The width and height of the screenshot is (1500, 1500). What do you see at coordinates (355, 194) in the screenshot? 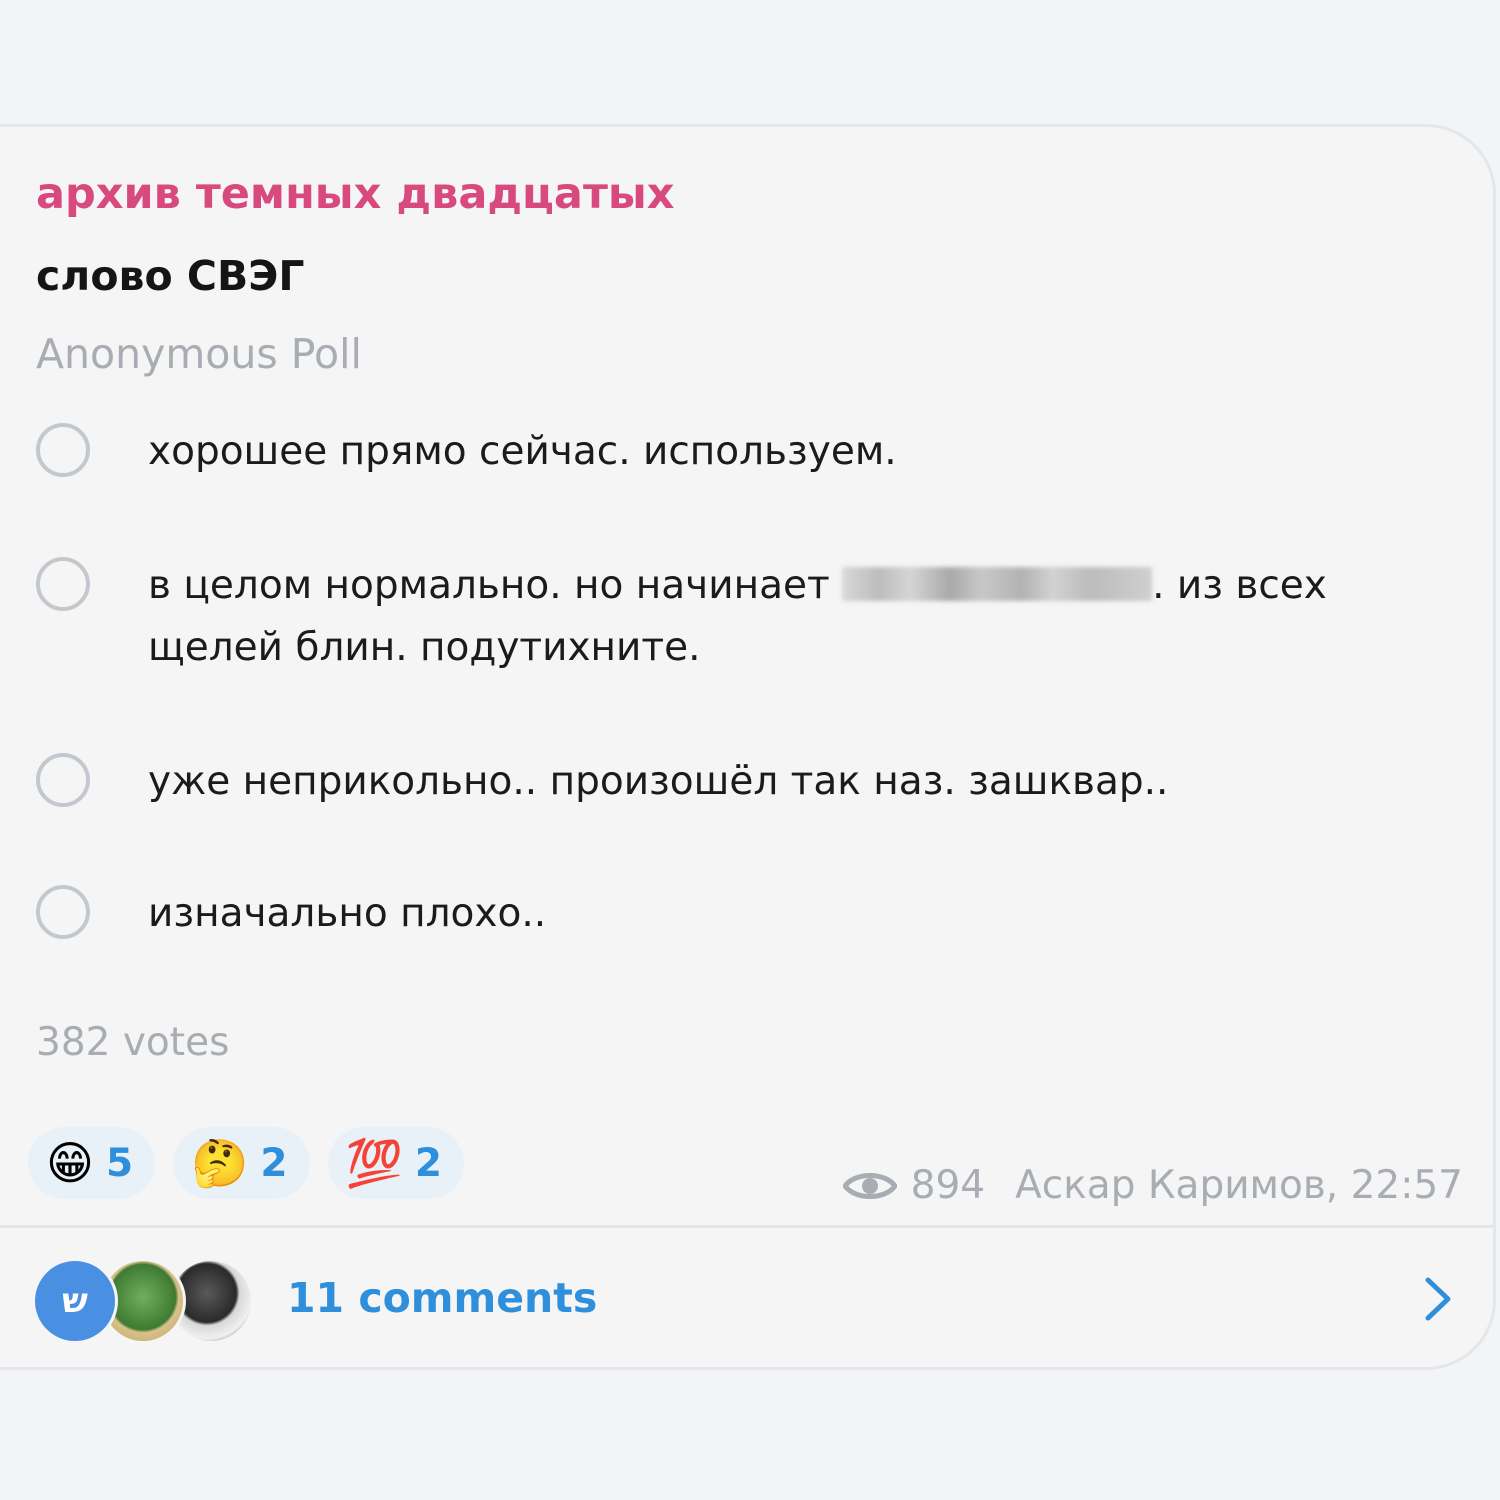
I see `channel-name: архив темных двадцатых` at bounding box center [355, 194].